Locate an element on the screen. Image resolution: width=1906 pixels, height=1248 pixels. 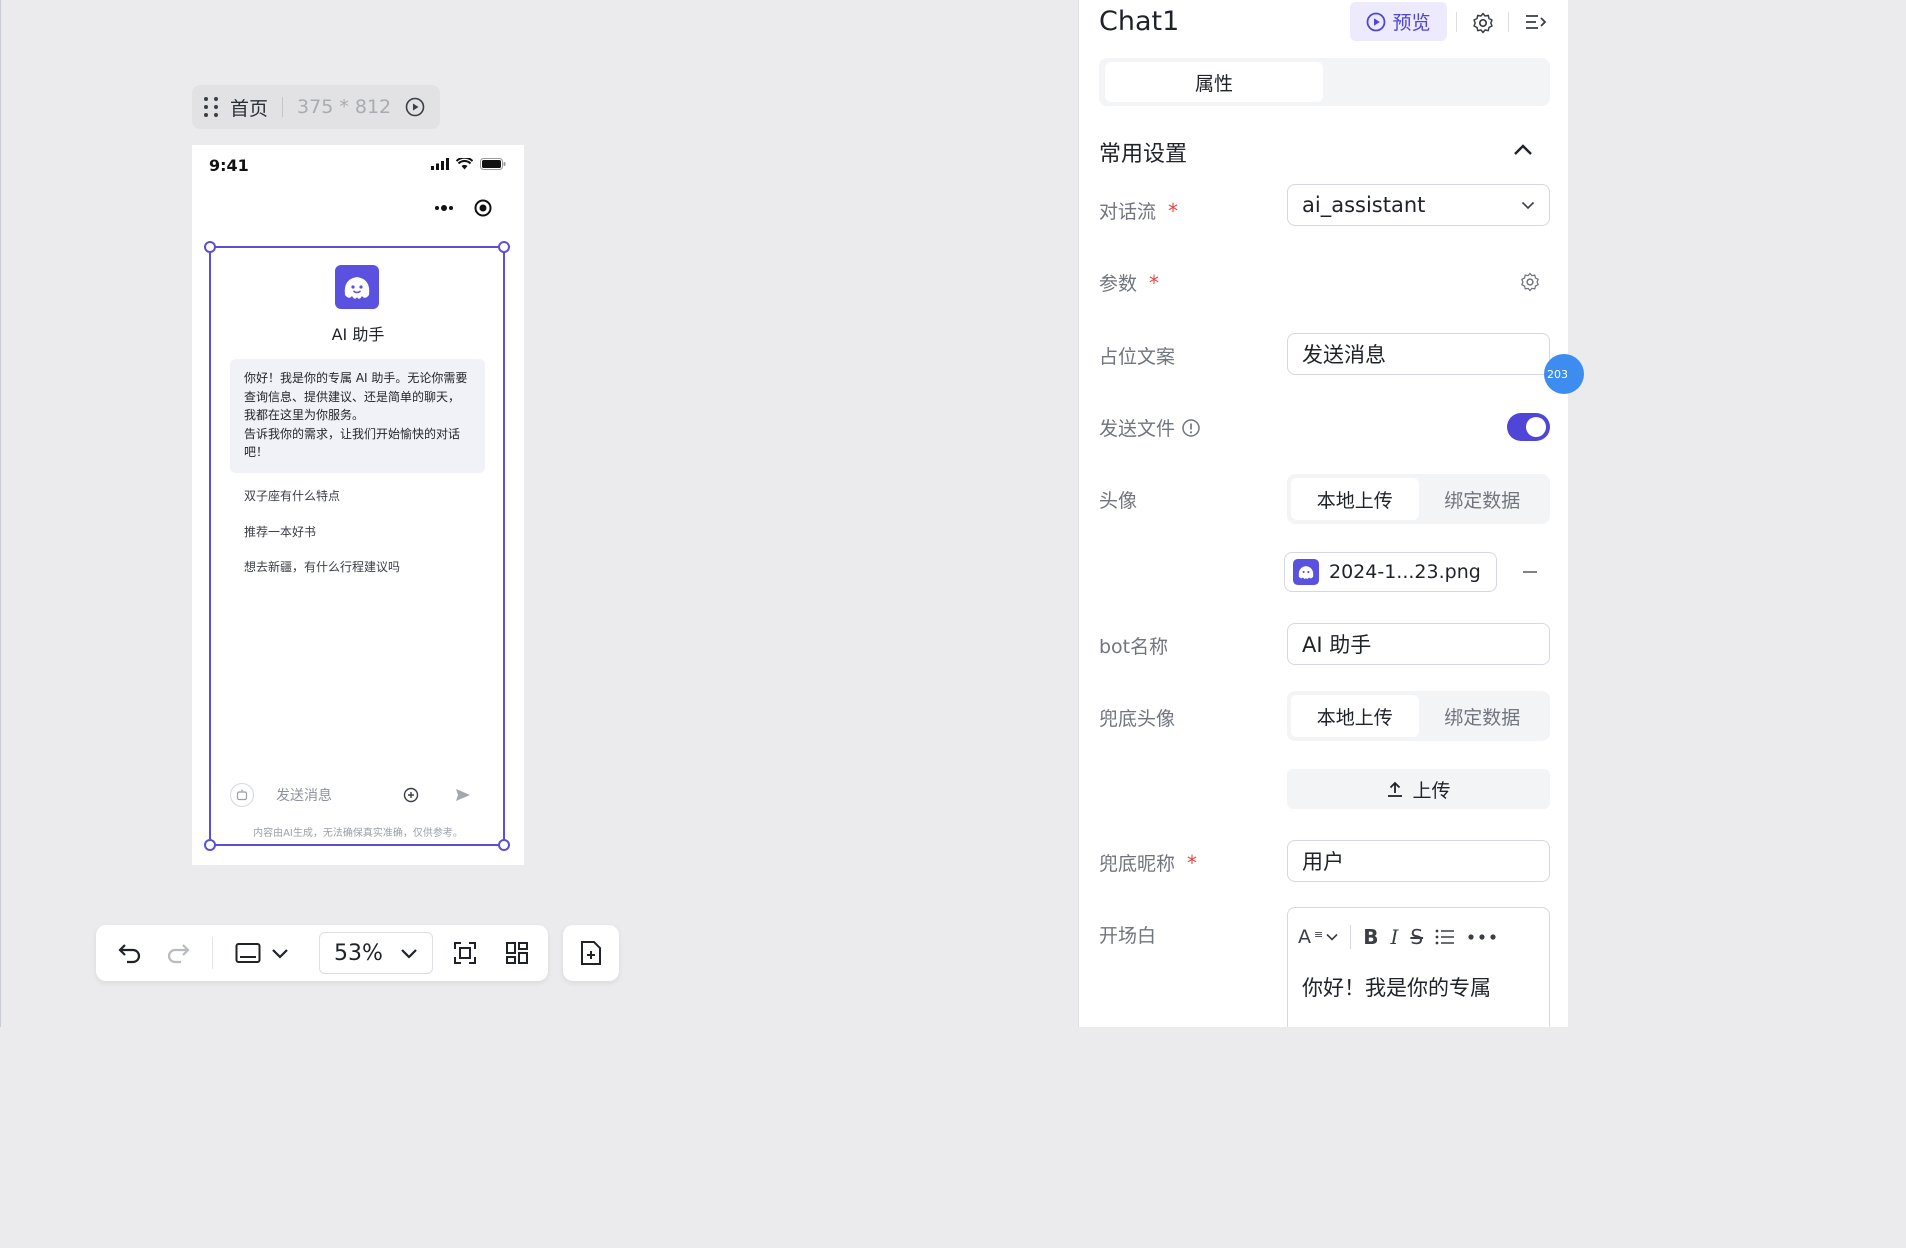
suggestion-item: 推荐一本好书 is located at coordinates (280, 531).